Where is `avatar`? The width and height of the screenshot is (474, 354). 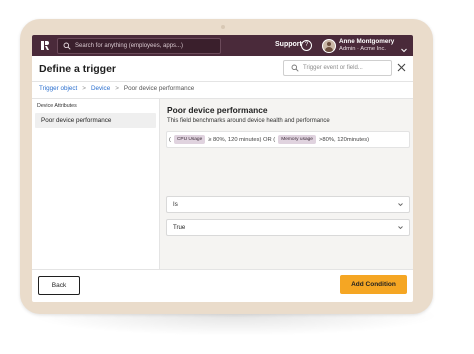 avatar is located at coordinates (329, 46).